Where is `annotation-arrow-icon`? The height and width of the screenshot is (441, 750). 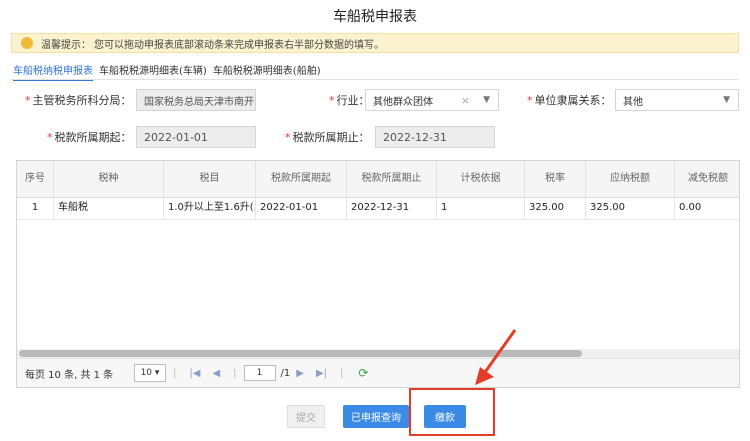
annotation-arrow-icon is located at coordinates (496, 357).